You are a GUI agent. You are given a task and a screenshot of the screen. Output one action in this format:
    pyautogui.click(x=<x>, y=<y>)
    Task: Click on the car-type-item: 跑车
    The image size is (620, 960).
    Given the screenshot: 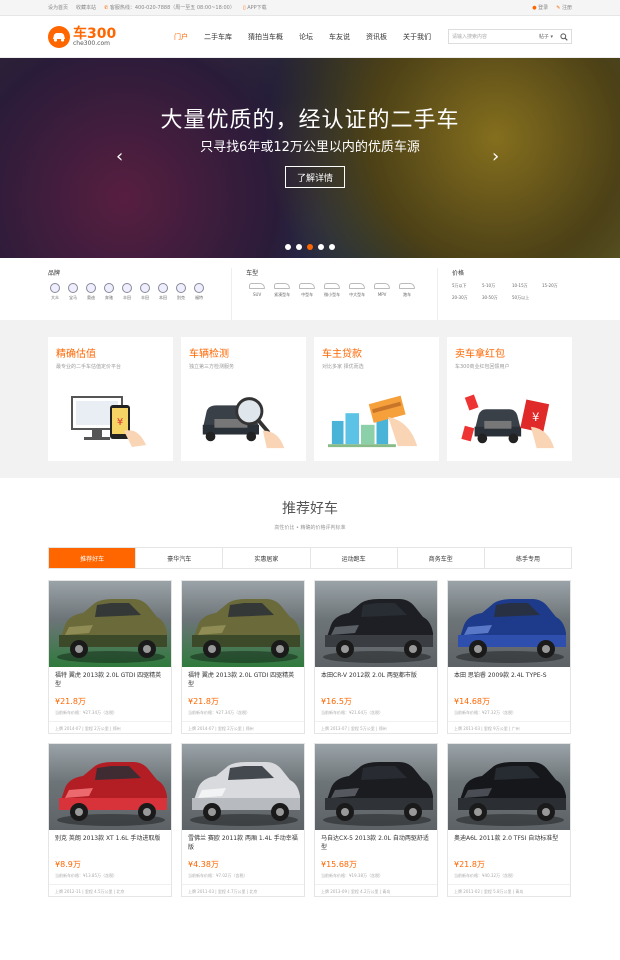 What is the action you would take?
    pyautogui.click(x=407, y=290)
    